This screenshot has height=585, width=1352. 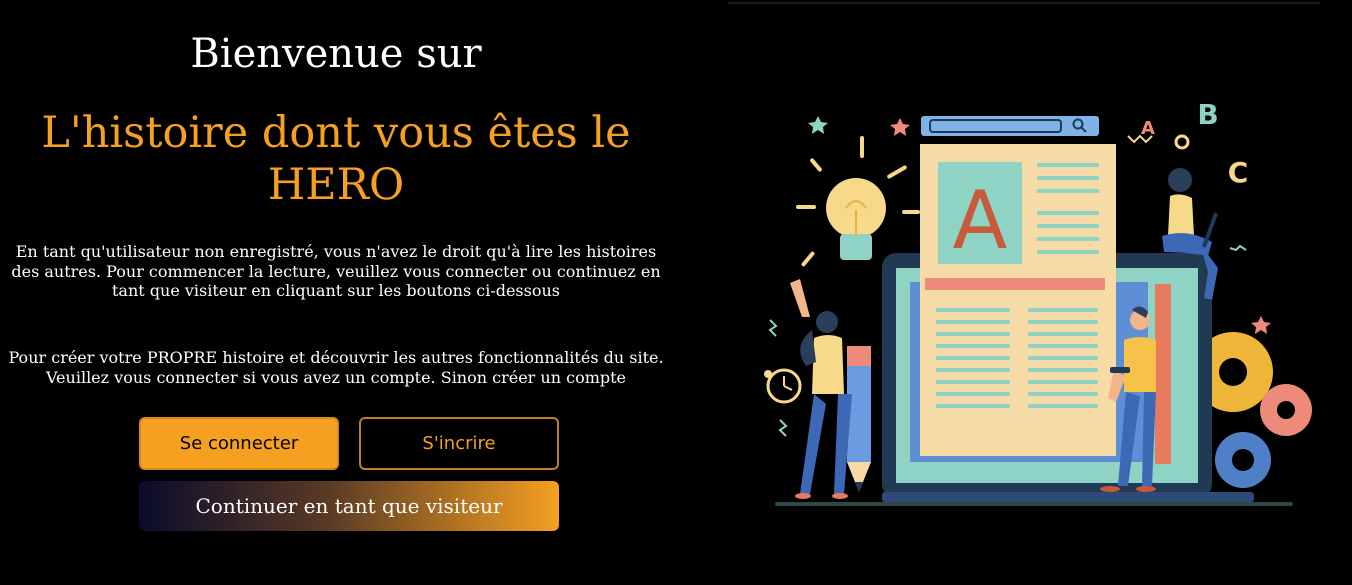 I want to click on login-button: Se connecter, so click(x=239, y=443).